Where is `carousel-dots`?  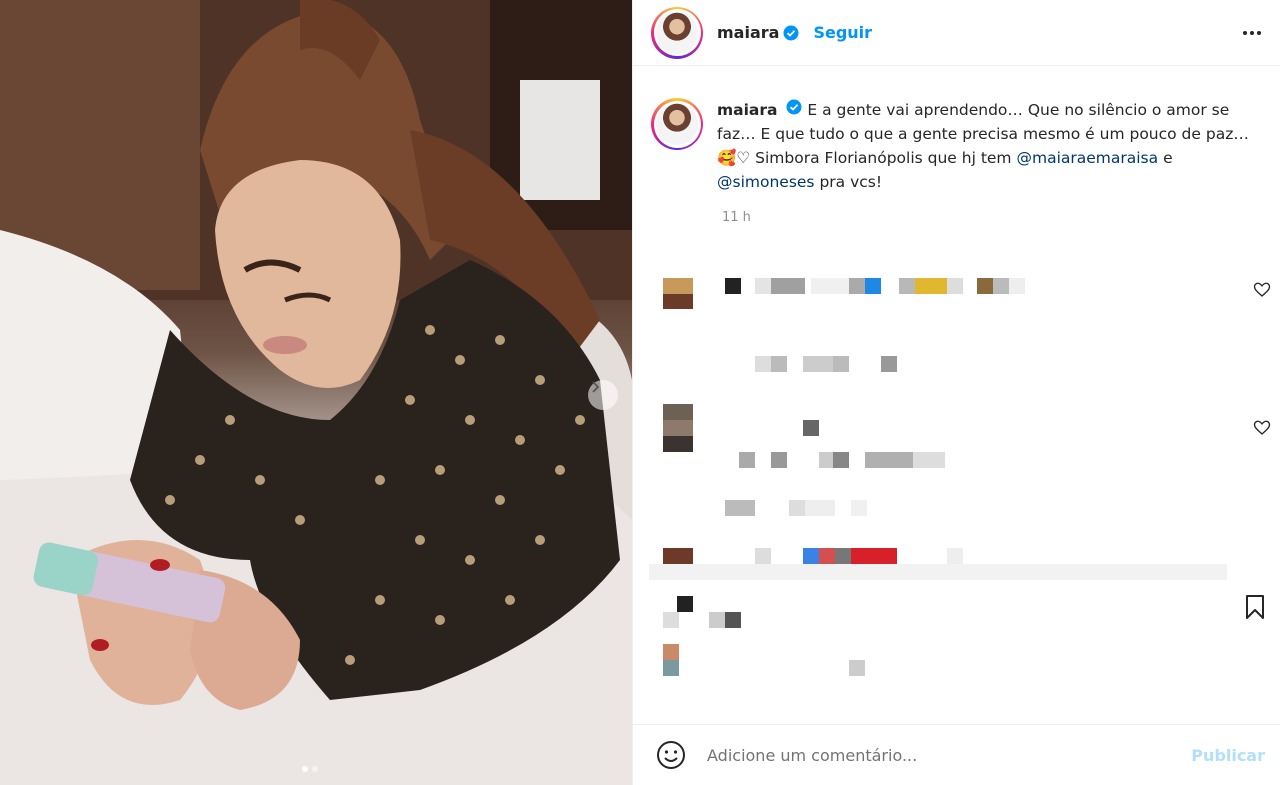
carousel-dots is located at coordinates (310, 769).